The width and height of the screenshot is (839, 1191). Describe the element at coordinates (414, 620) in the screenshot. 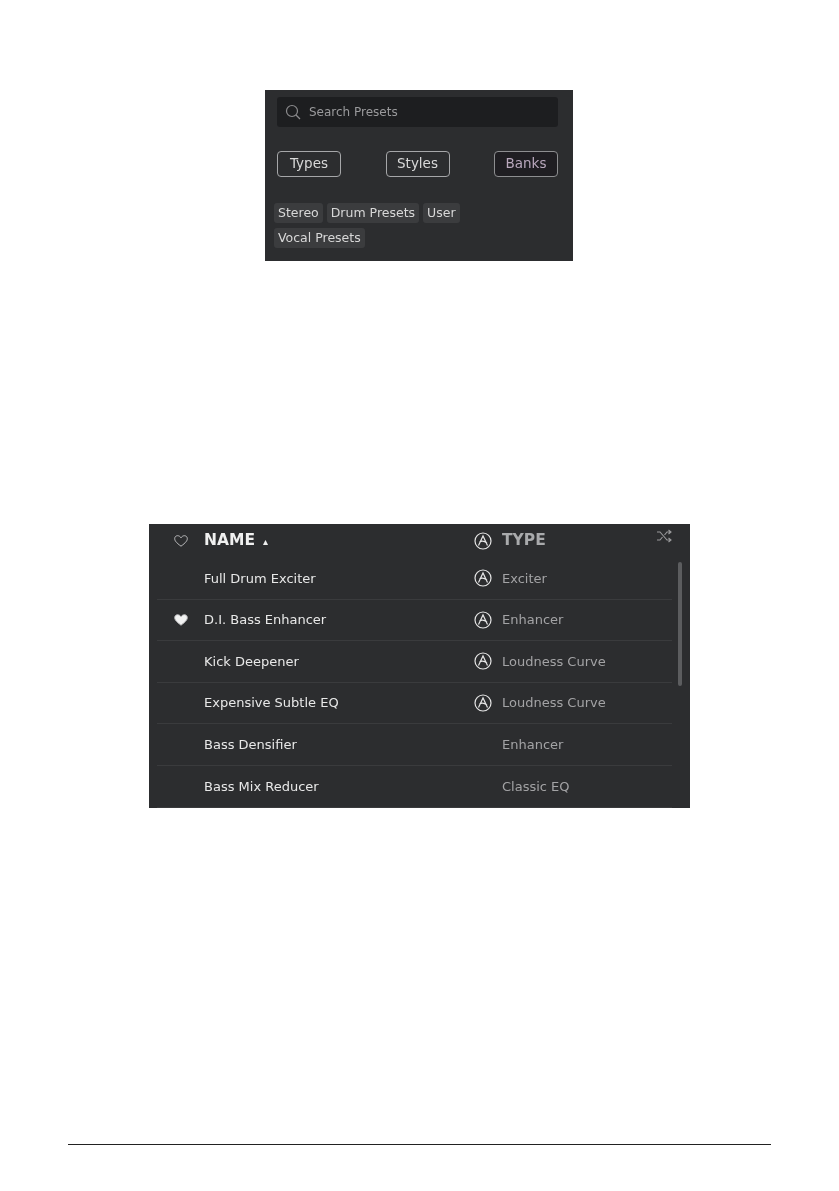

I see `preset-row: D.I. Bass Enhancer Enhancer` at that location.